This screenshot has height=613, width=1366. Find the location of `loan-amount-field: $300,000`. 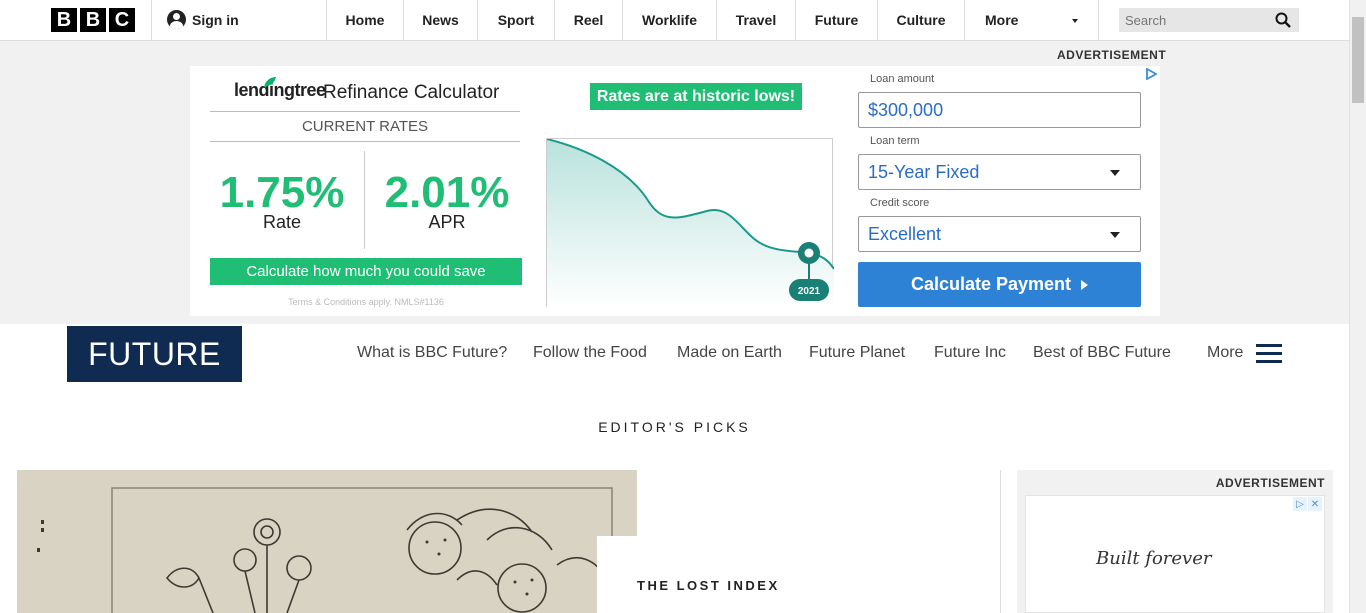

loan-amount-field: $300,000 is located at coordinates (999, 110).